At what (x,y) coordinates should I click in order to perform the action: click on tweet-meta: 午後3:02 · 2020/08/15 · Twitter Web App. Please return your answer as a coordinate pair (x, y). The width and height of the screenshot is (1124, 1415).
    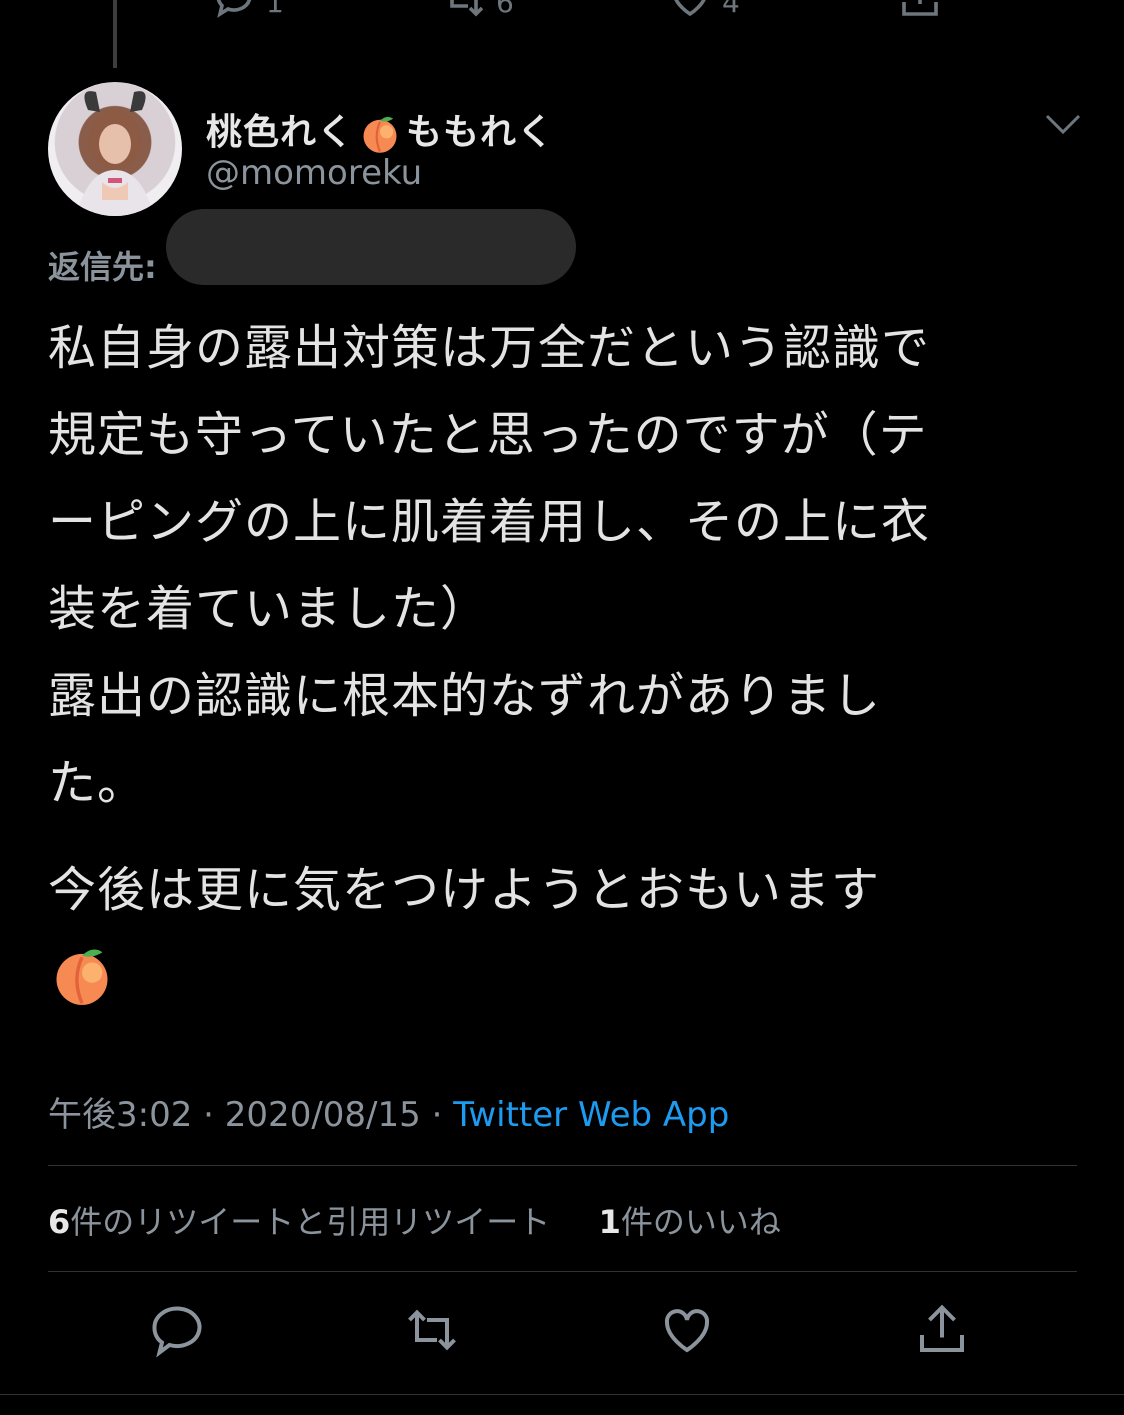
    Looking at the image, I should click on (388, 1111).